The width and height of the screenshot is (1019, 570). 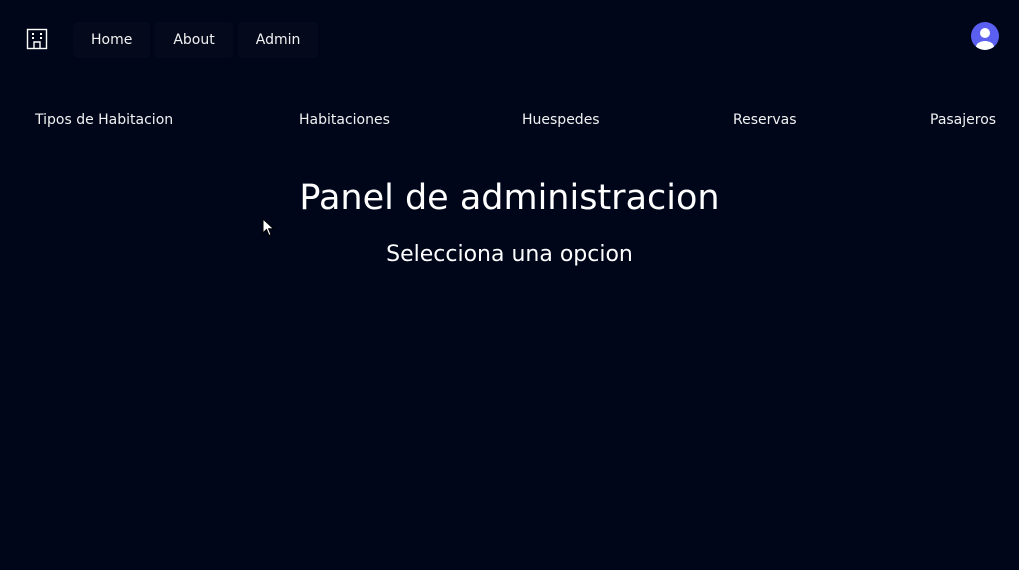 I want to click on subnav-item-tipos-habitacion: Tipos de Habitacion, so click(x=104, y=120).